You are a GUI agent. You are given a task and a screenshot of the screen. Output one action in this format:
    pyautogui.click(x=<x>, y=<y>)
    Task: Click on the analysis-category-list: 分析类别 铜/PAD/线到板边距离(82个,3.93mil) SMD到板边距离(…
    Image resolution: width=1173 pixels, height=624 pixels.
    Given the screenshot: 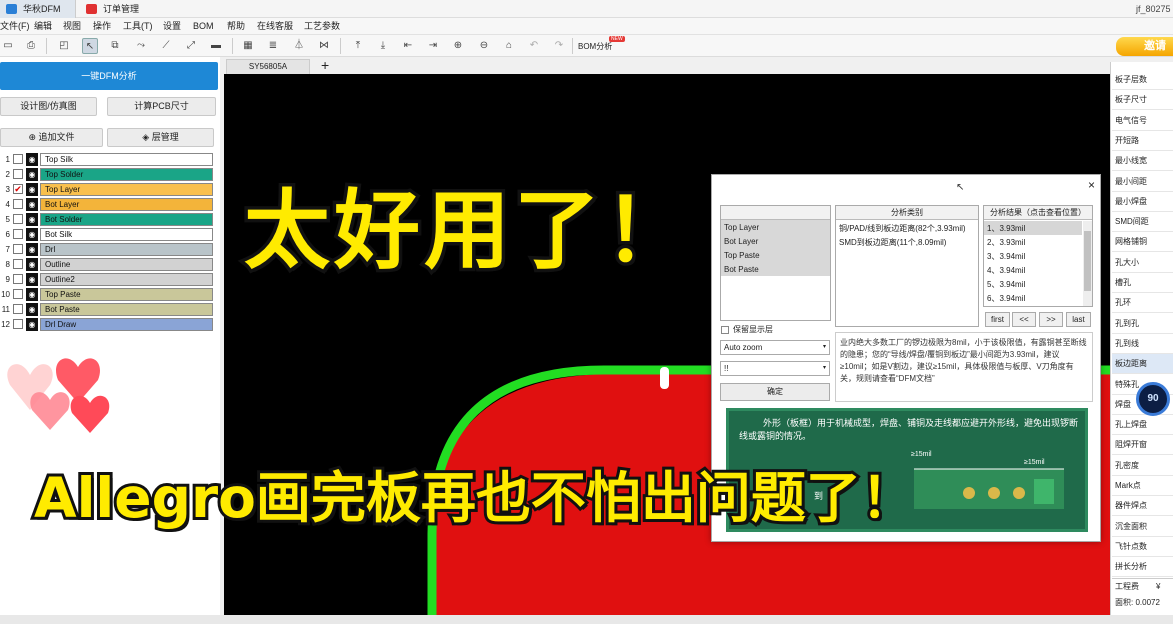 What is the action you would take?
    pyautogui.click(x=907, y=266)
    